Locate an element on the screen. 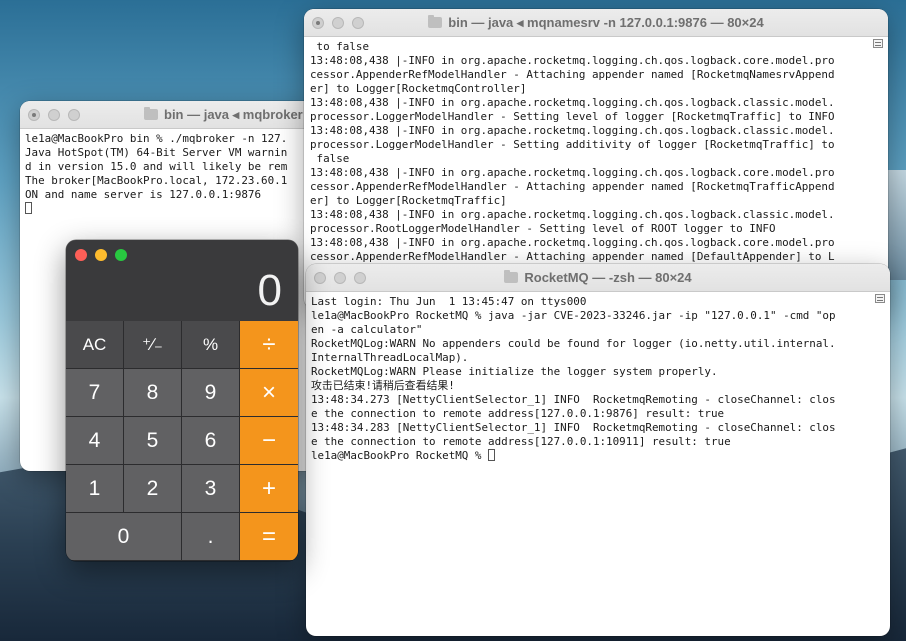 The width and height of the screenshot is (906, 641). terminal-line: er] to Logger[RocketmqController] is located at coordinates (418, 88).